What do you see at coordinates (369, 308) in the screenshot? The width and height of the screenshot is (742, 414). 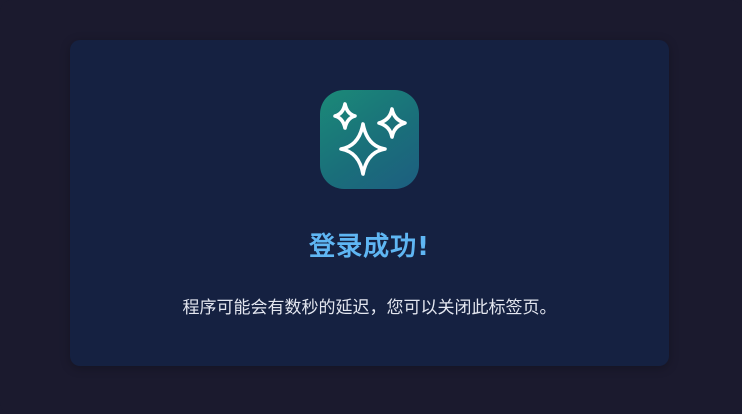 I see `success-message: 程序可能会有数秒的延迟，您可以关闭此标签页。` at bounding box center [369, 308].